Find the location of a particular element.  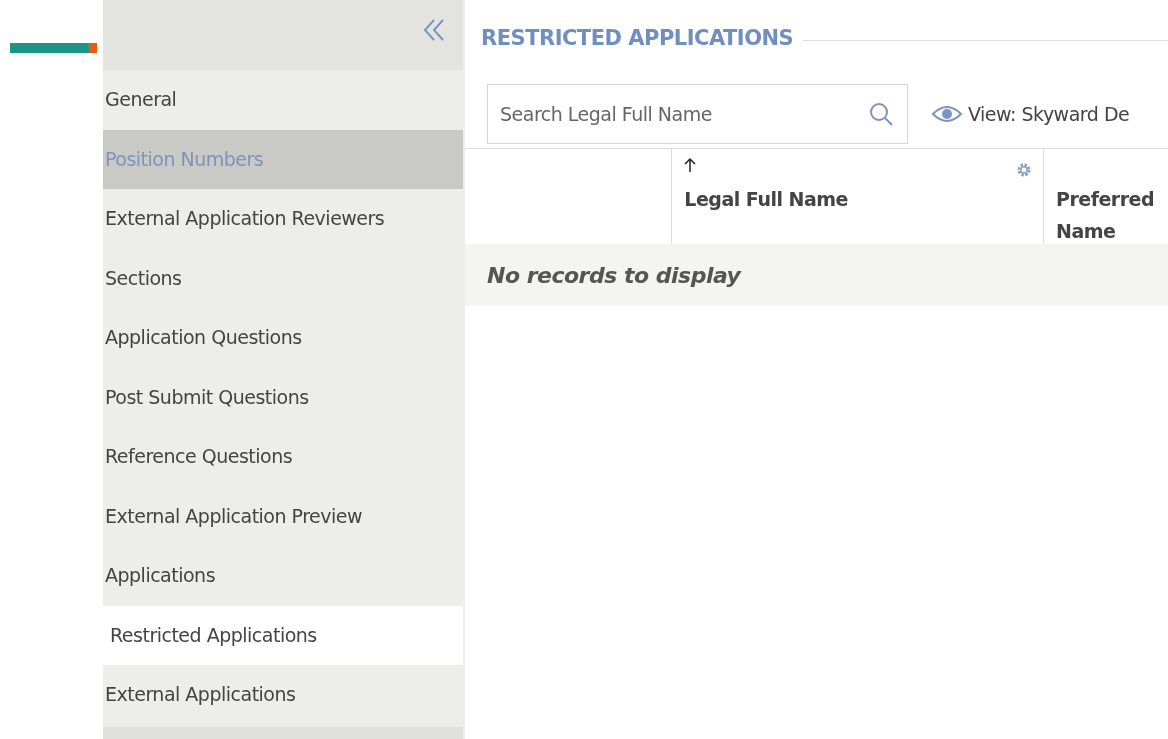

collapse-icon is located at coordinates (434, 30).